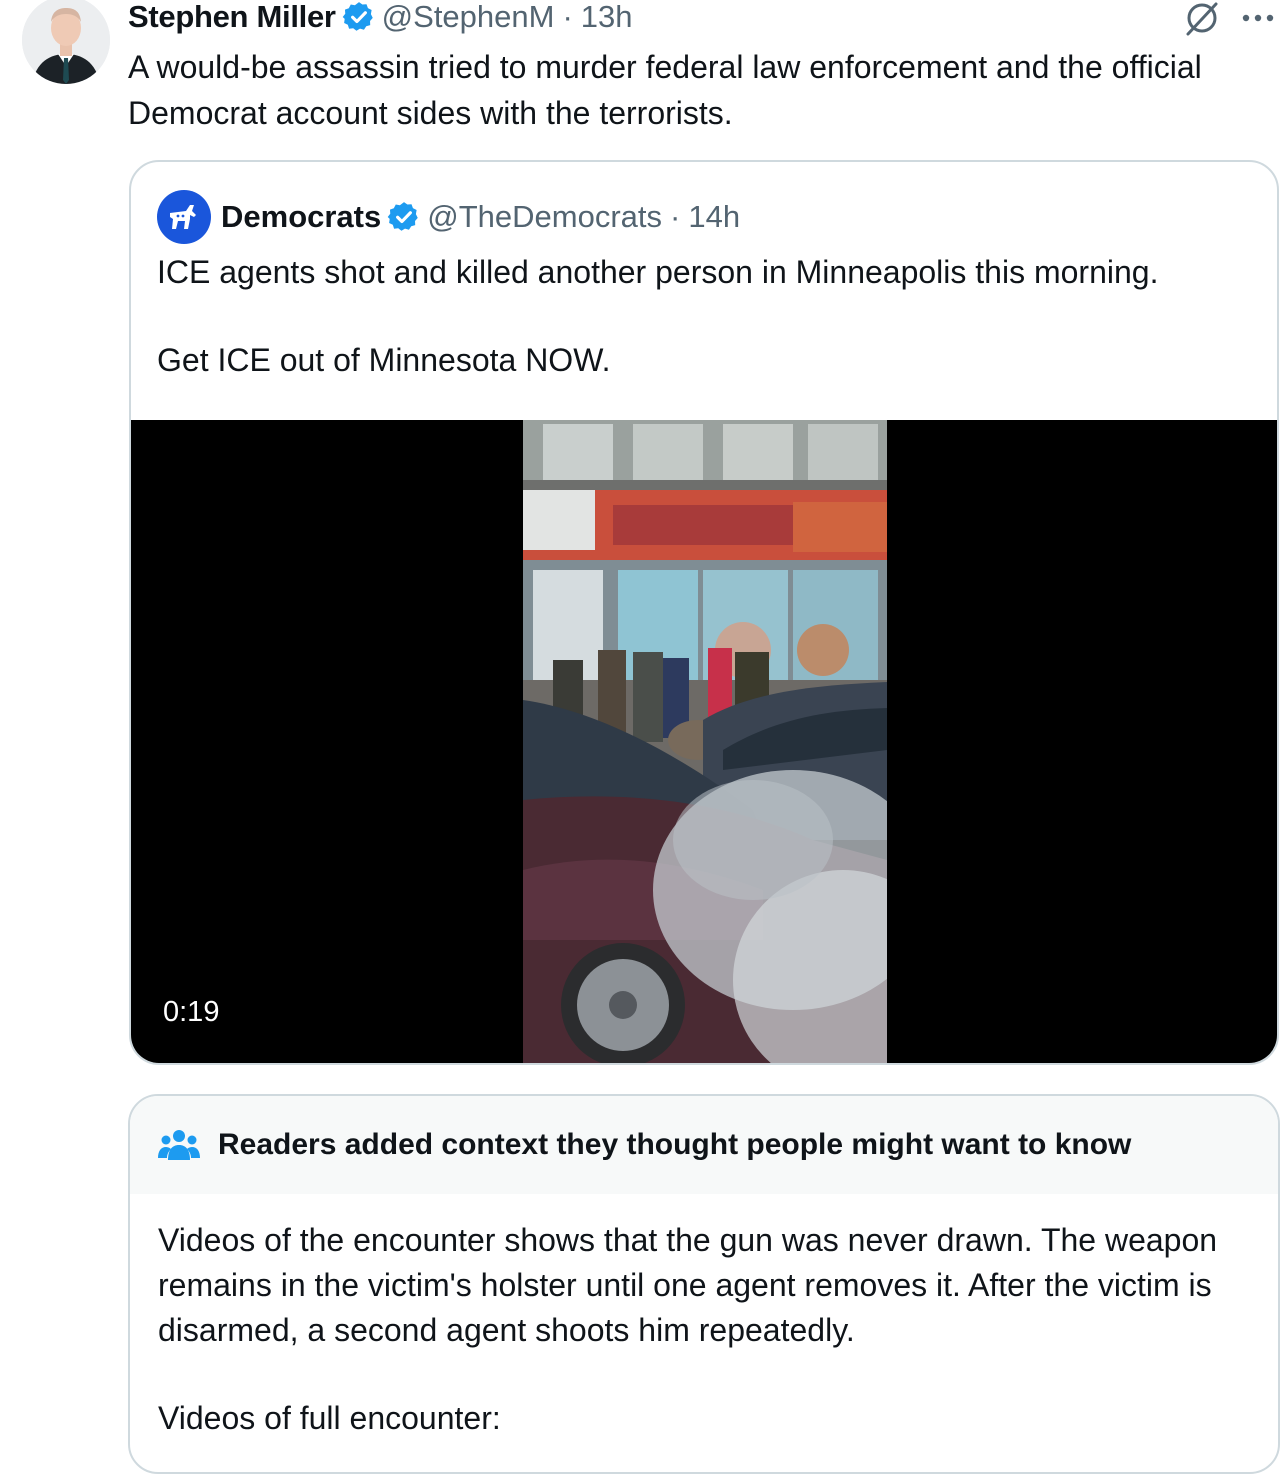  What do you see at coordinates (184, 217) in the screenshot?
I see `democrats-logo-icon` at bounding box center [184, 217].